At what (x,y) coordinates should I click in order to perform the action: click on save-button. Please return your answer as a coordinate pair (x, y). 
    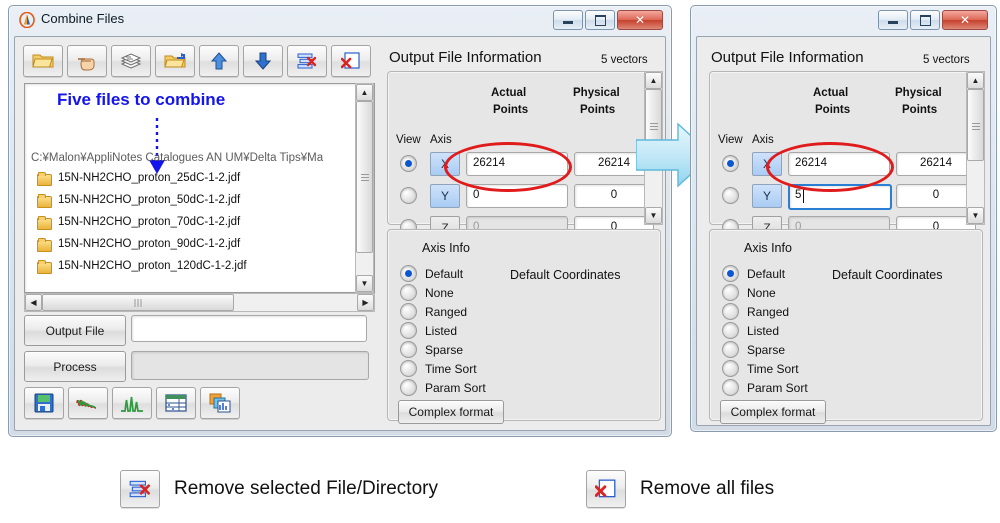
    Looking at the image, I should click on (44, 403).